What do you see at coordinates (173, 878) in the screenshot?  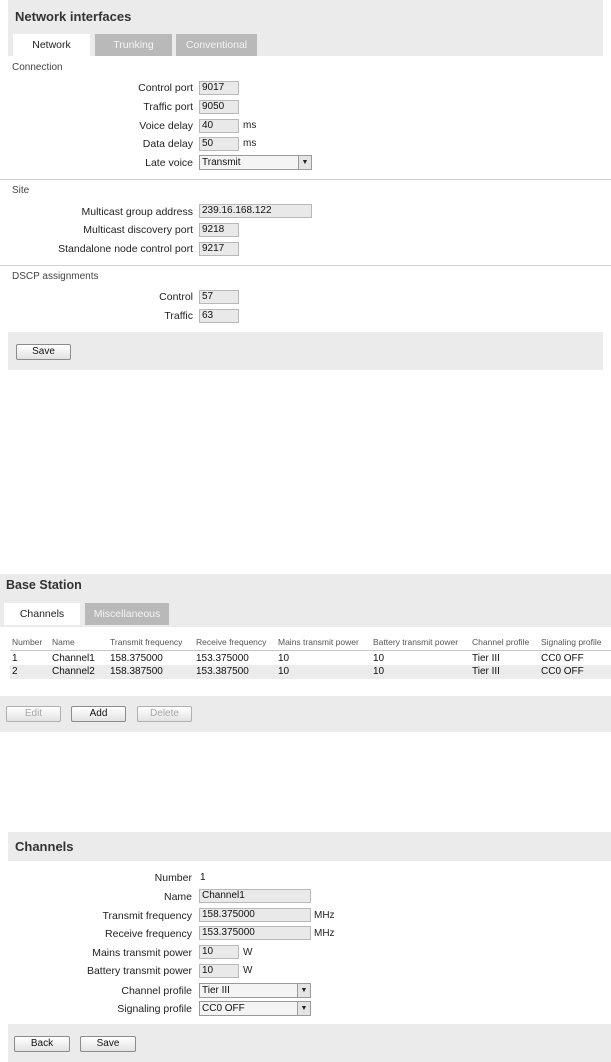 I see `number-label: Number` at bounding box center [173, 878].